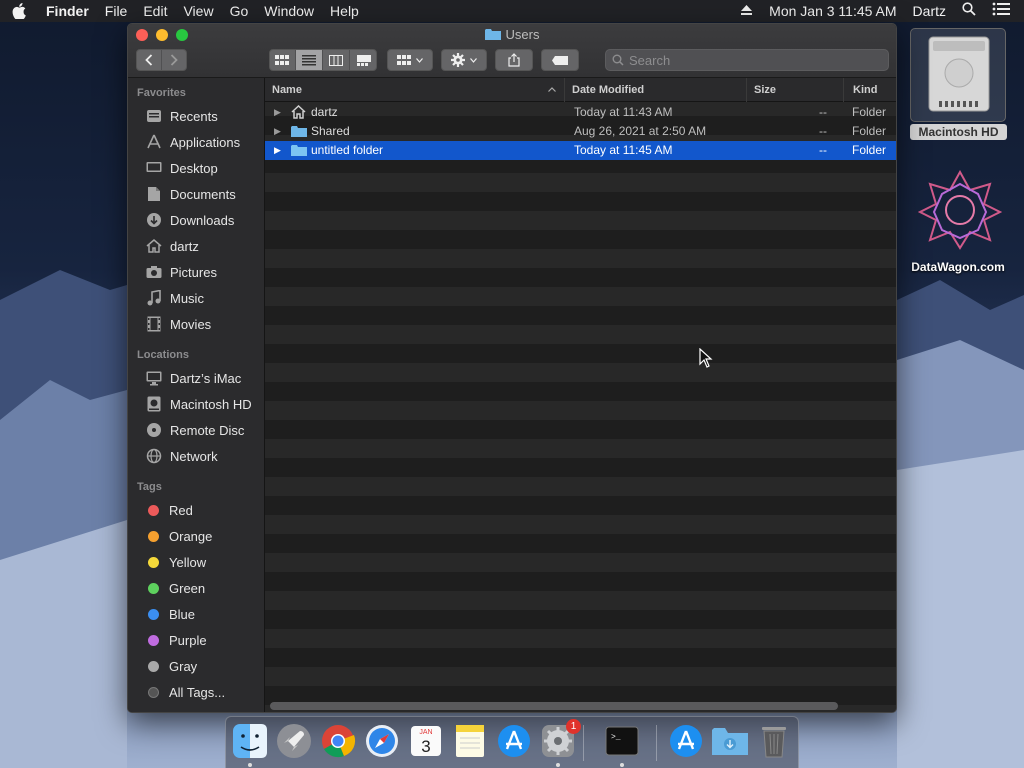 The image size is (1024, 768). I want to click on sidebar-tag-red: Red, so click(169, 510).